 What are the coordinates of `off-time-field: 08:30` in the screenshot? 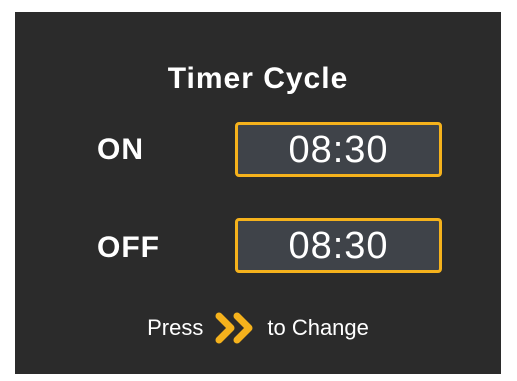 It's located at (338, 245).